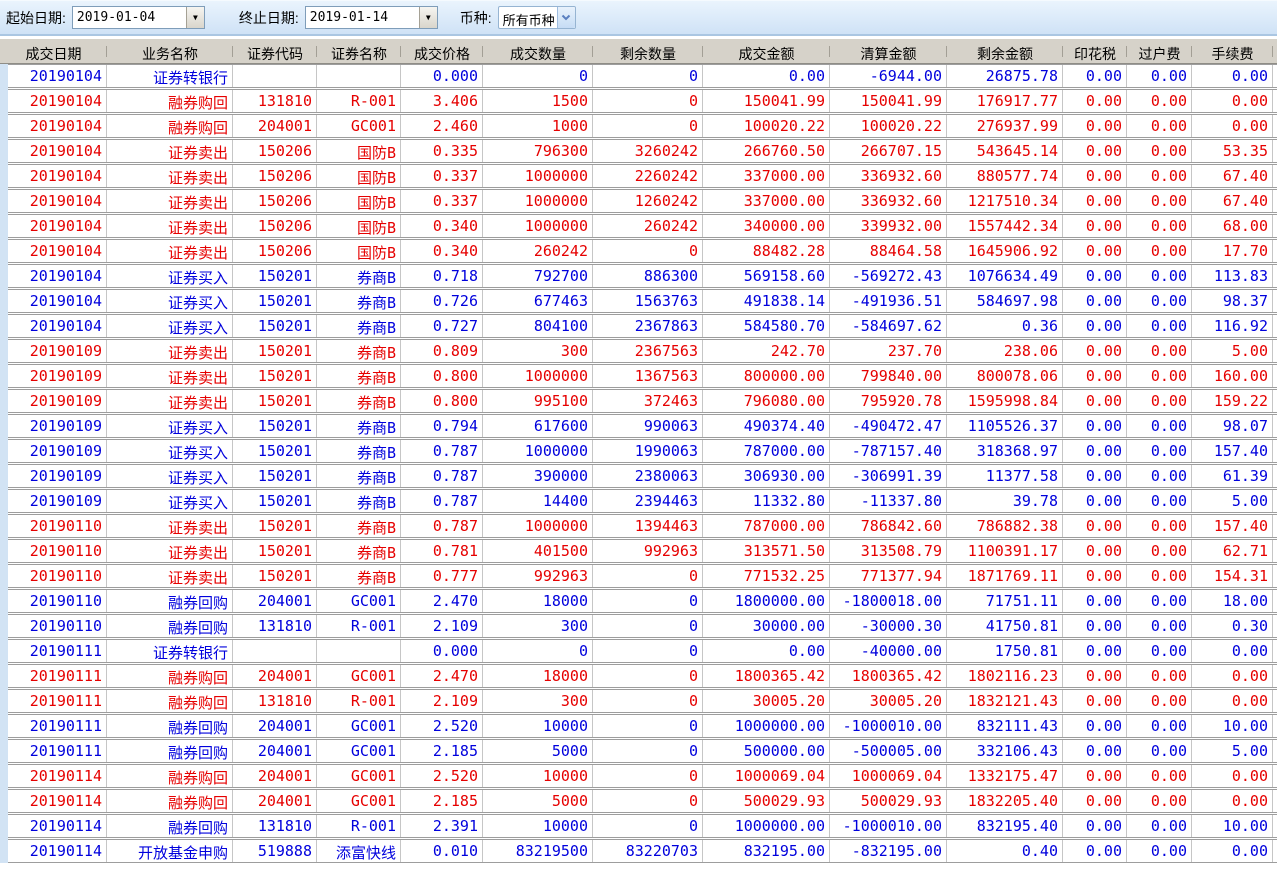 The width and height of the screenshot is (1277, 891). Describe the element at coordinates (1232, 451) in the screenshot. I see `cell-commission: 157.40` at that location.